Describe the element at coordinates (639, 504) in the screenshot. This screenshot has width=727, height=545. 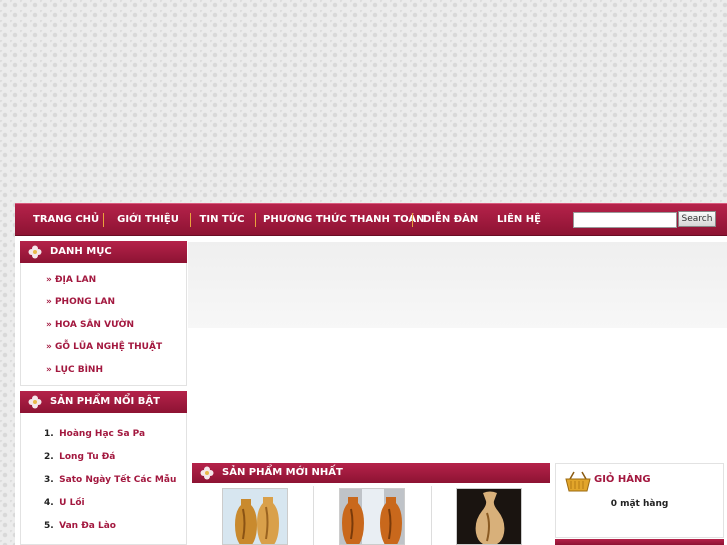
I see `cart-count: 0 mặt hàng` at that location.